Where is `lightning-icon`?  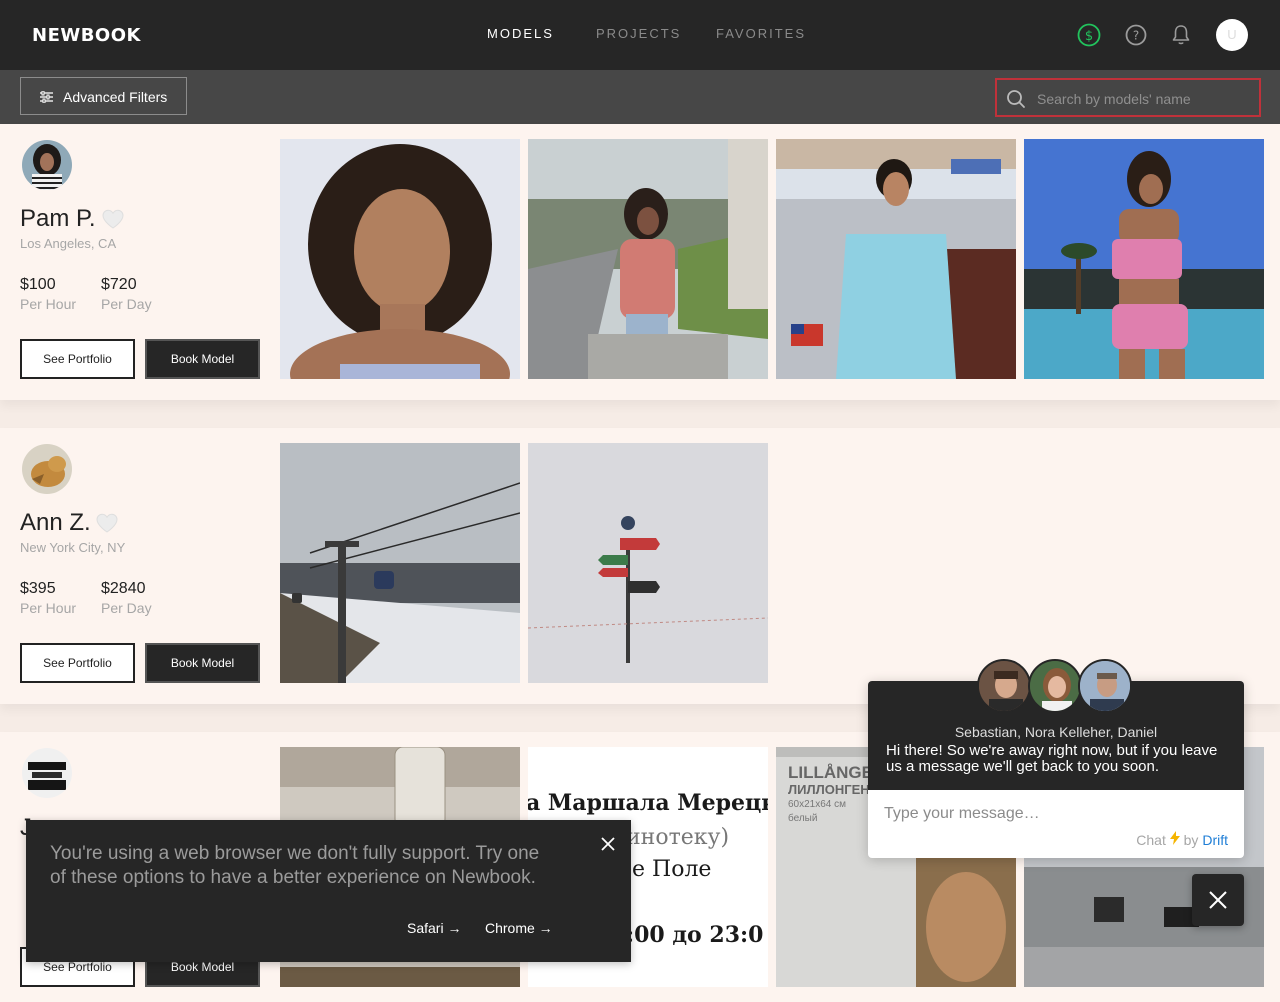 lightning-icon is located at coordinates (1174, 838).